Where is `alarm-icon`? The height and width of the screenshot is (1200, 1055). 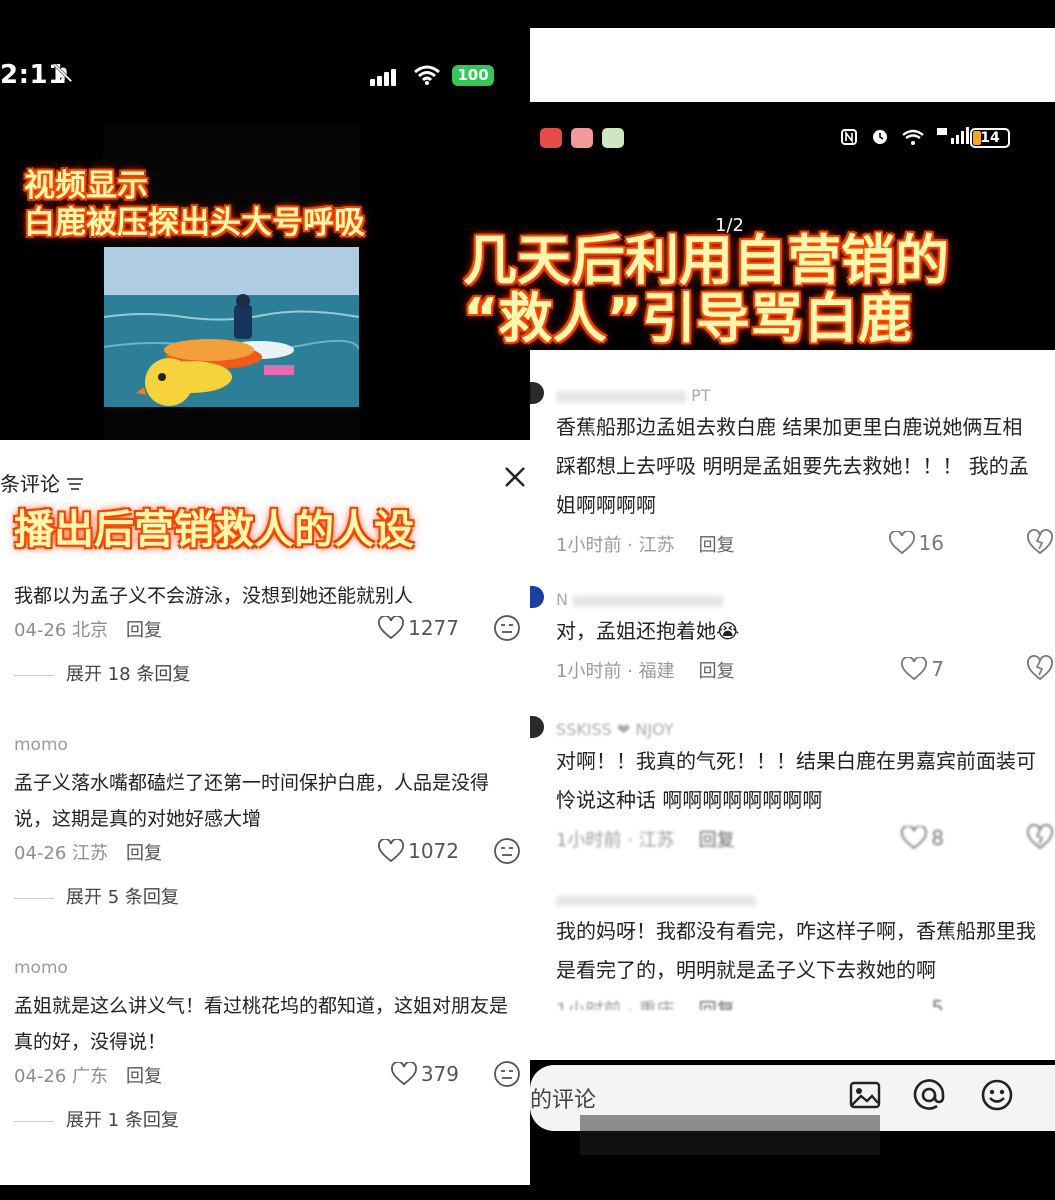
alarm-icon is located at coordinates (879, 137).